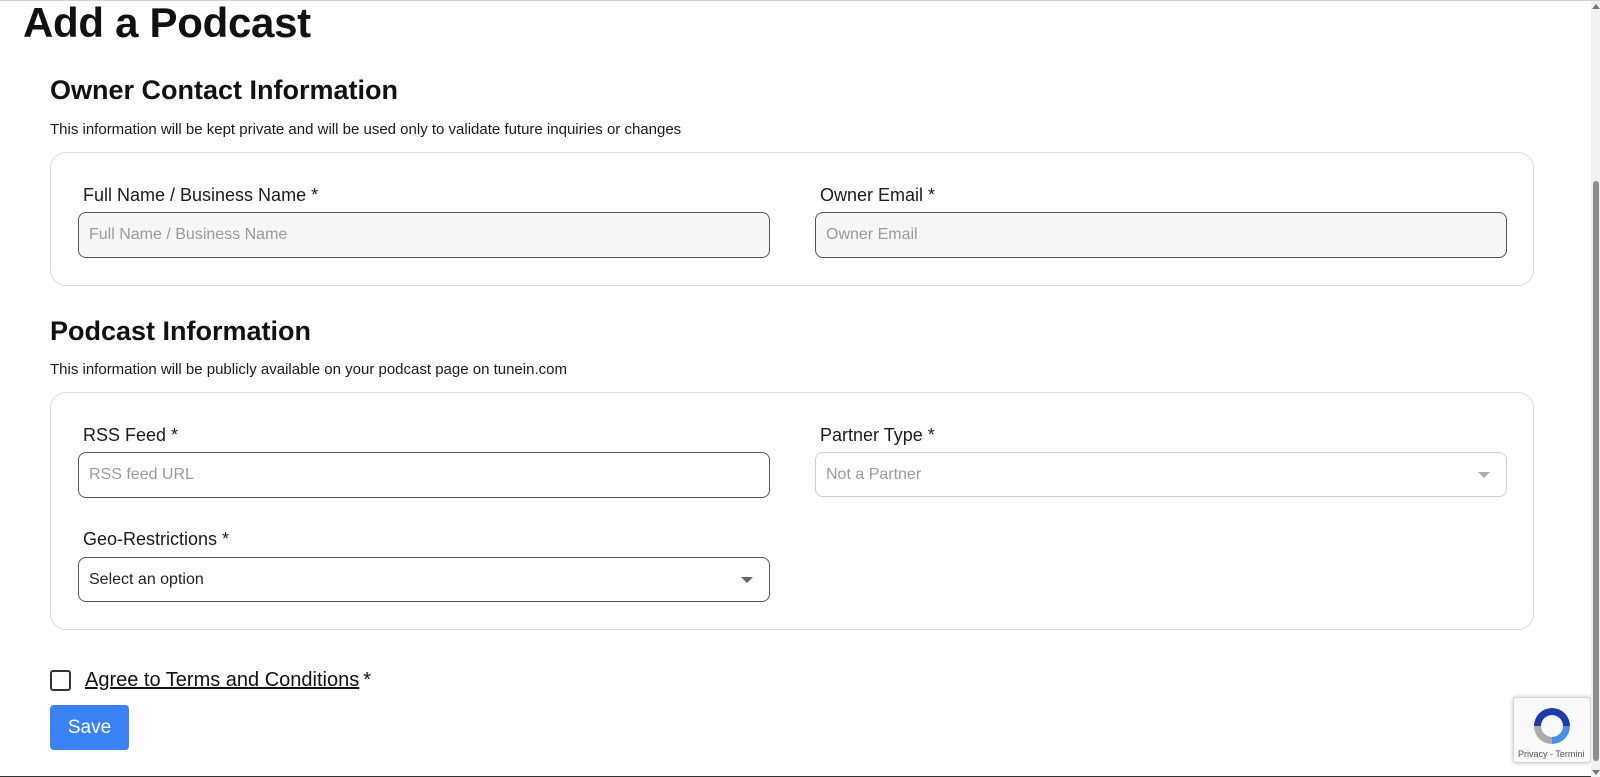 The width and height of the screenshot is (1600, 777). Describe the element at coordinates (1161, 474) in the screenshot. I see `partner-type-select: Not a Partner` at that location.